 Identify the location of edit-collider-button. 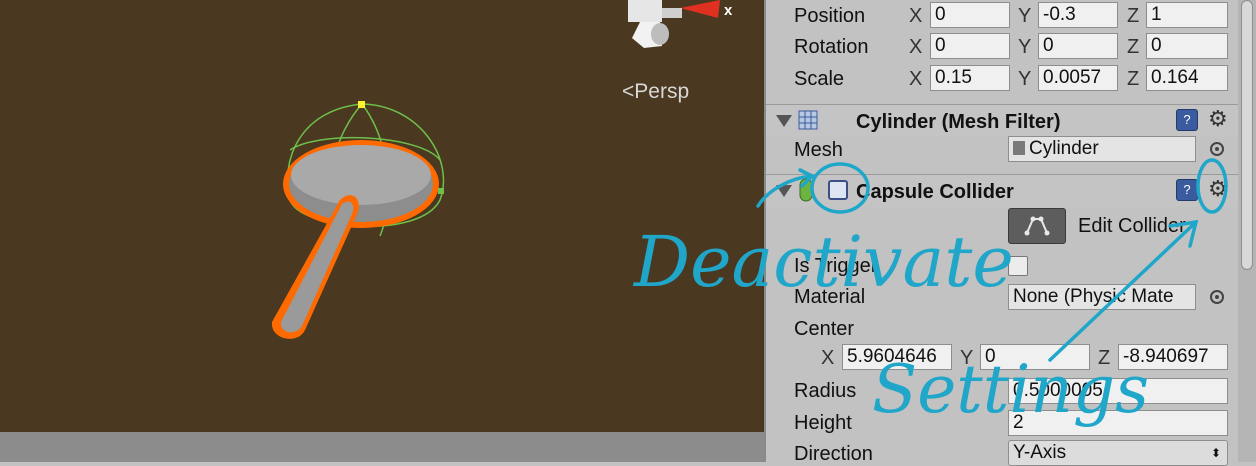
(1037, 226).